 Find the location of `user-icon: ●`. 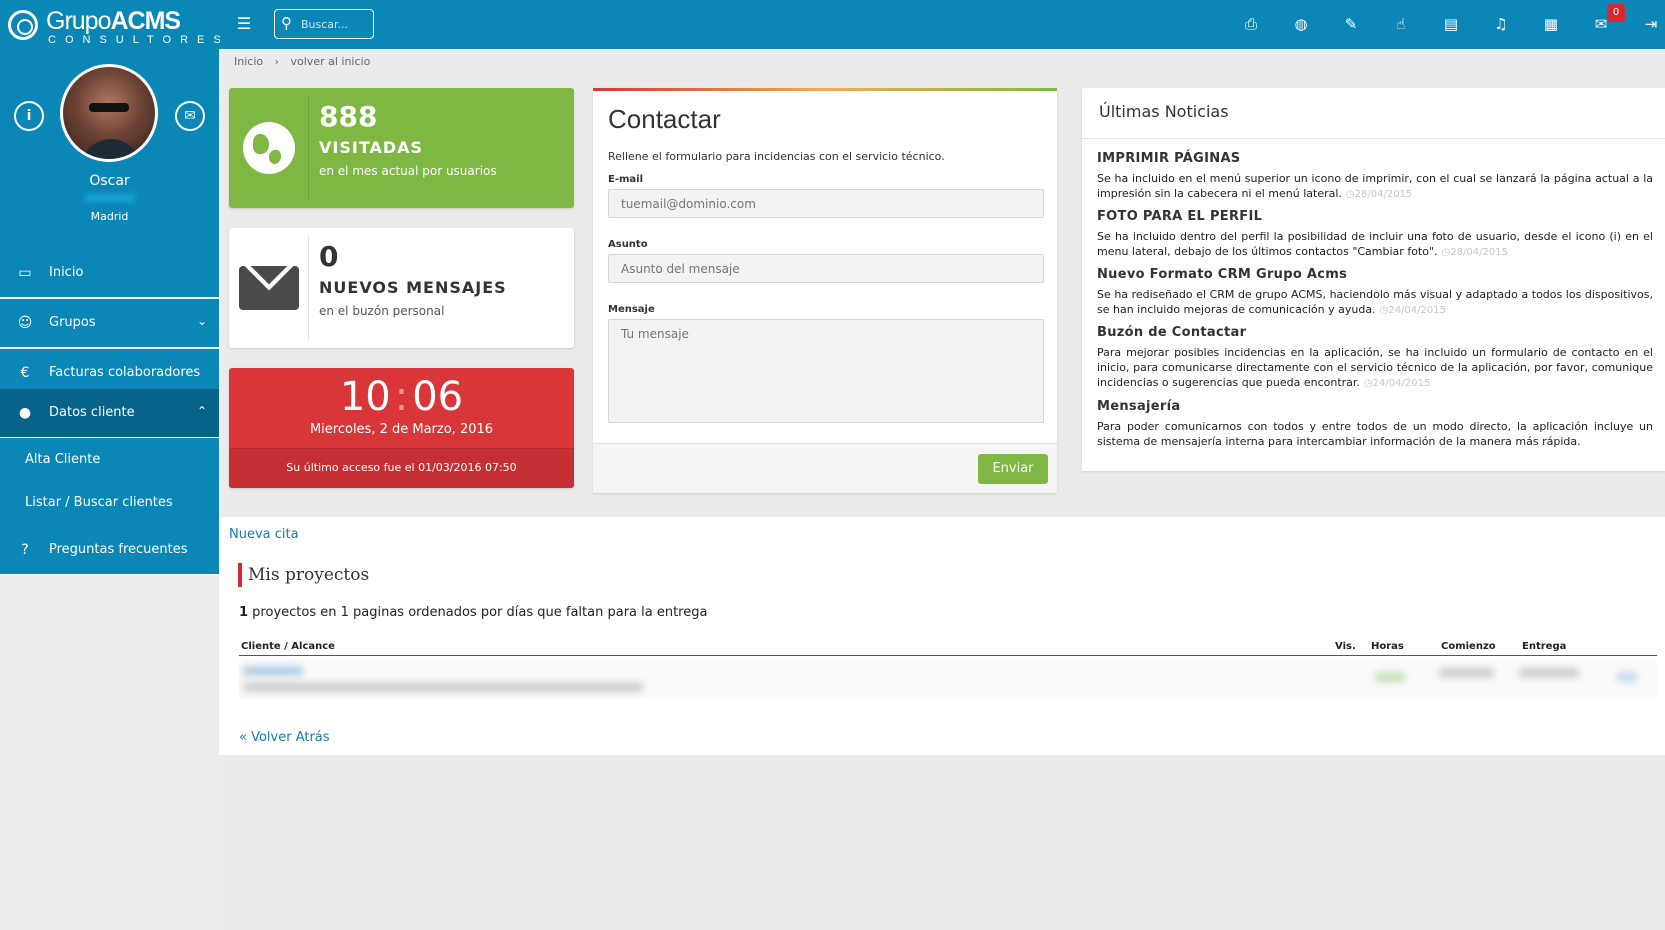

user-icon: ● is located at coordinates (25, 413).